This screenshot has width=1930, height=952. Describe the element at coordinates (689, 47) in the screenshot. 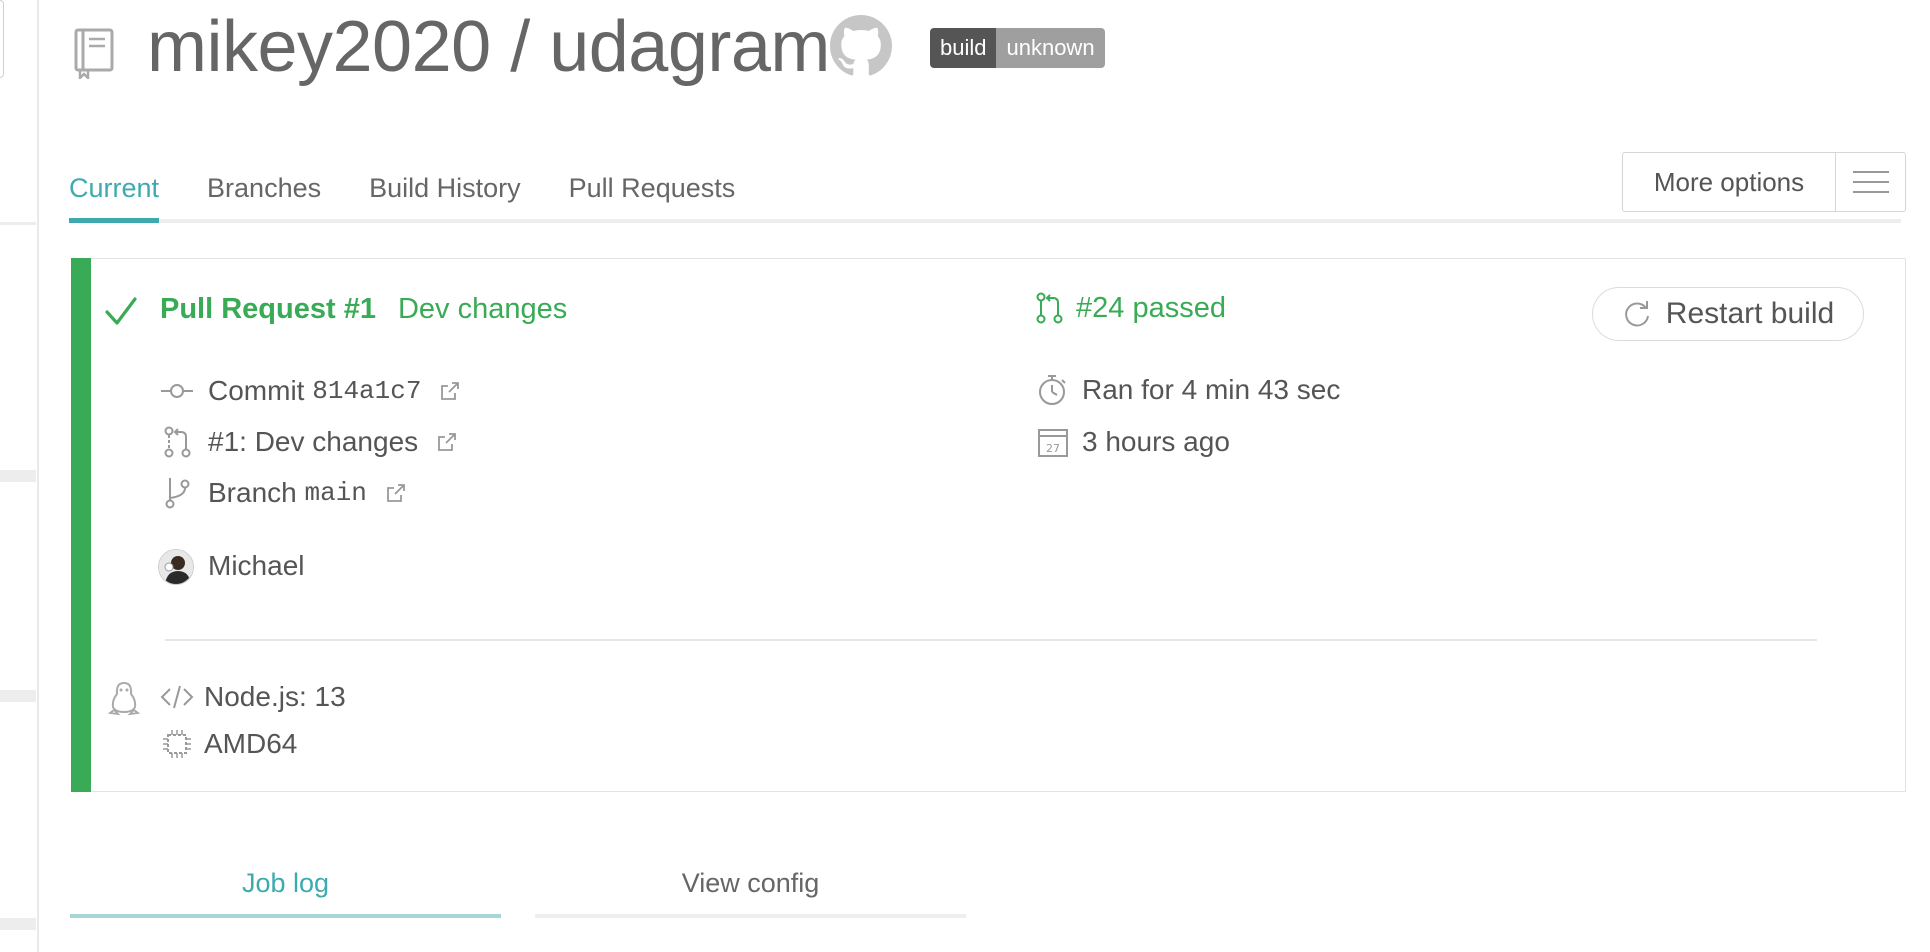

I see `repo-name: udagram` at that location.